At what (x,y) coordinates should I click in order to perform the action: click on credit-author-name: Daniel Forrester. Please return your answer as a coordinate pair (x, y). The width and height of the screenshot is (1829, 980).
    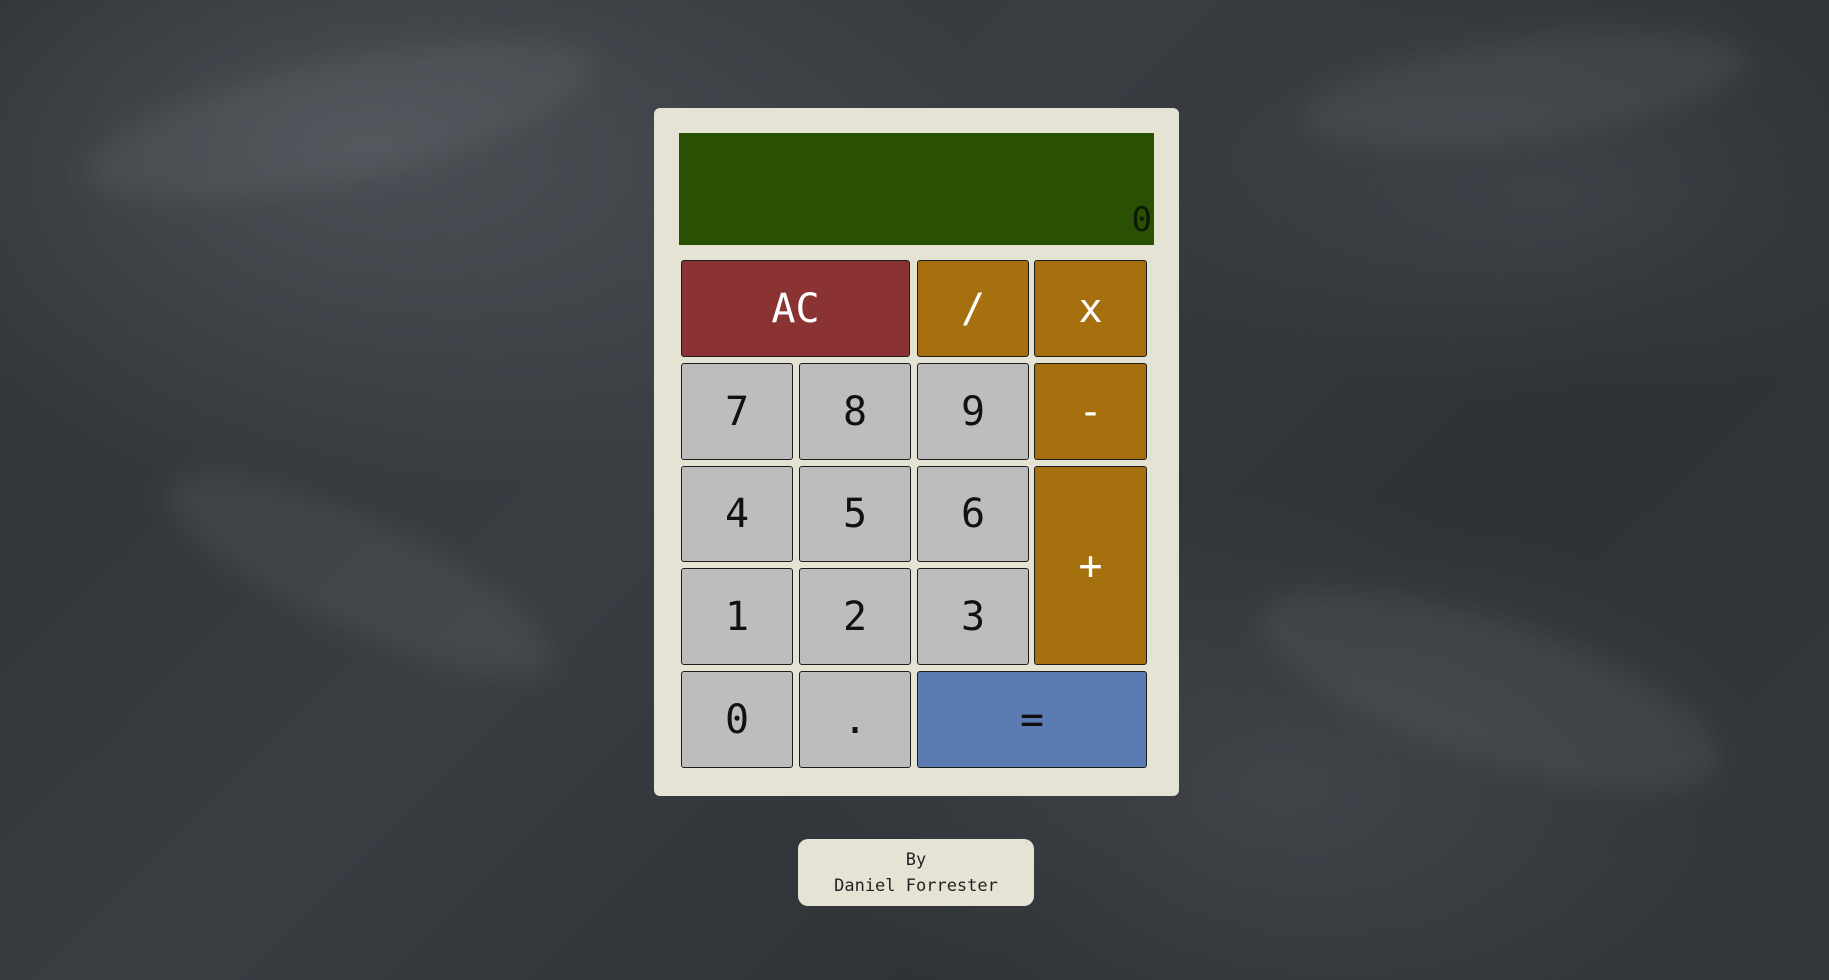
    Looking at the image, I should click on (916, 885).